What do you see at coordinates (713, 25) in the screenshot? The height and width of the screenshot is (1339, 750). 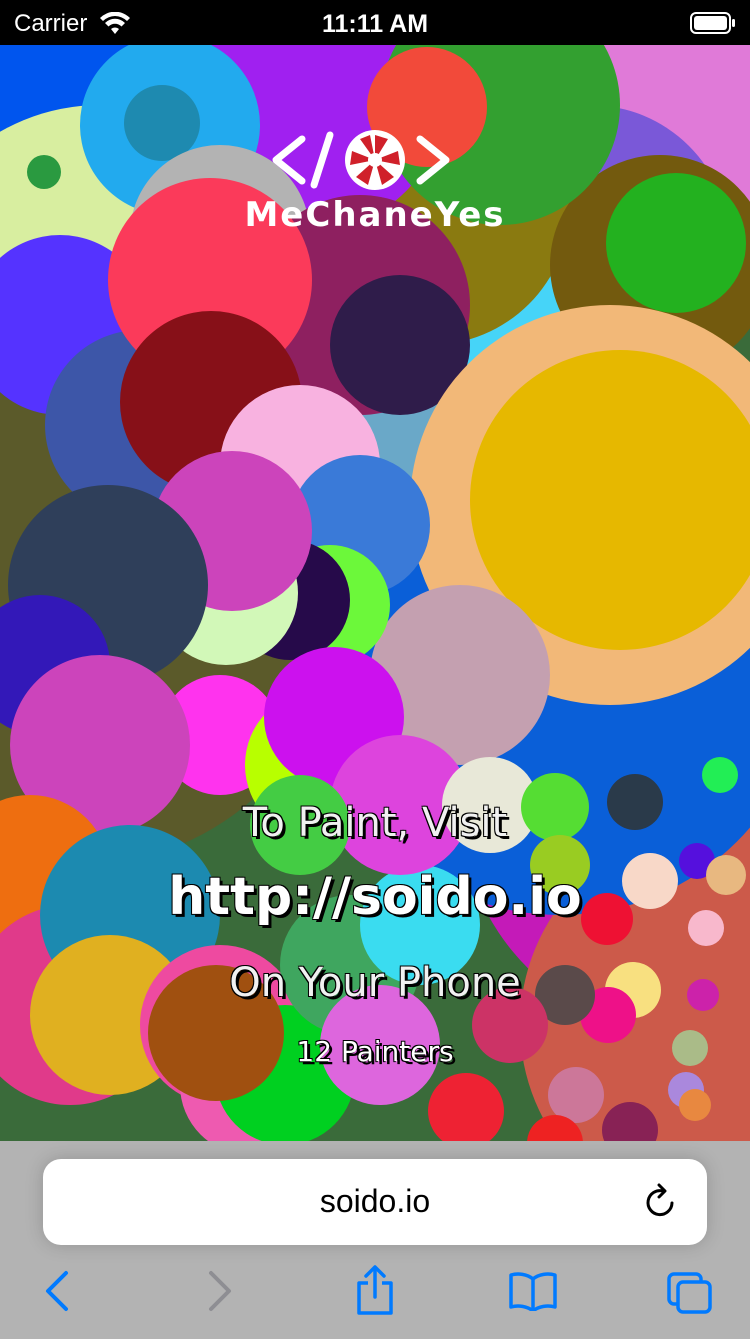 I see `battery-icon` at bounding box center [713, 25].